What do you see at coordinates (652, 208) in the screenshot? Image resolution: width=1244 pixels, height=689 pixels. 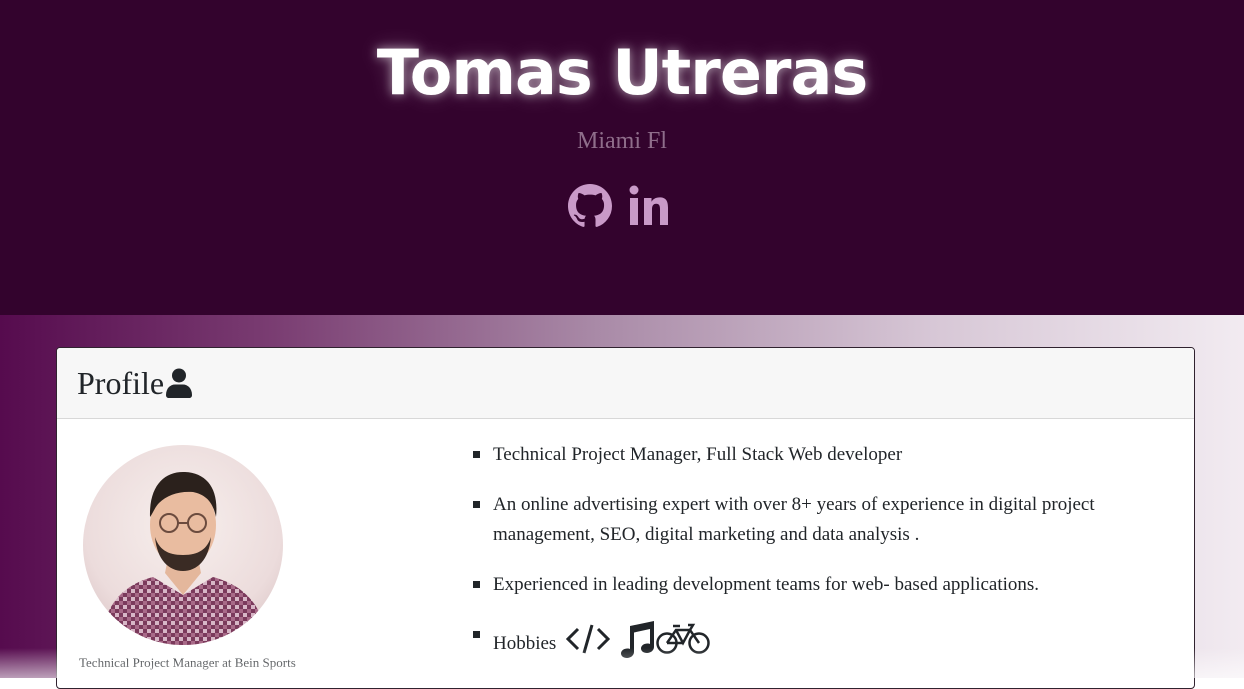 I see `linkedin-icon` at bounding box center [652, 208].